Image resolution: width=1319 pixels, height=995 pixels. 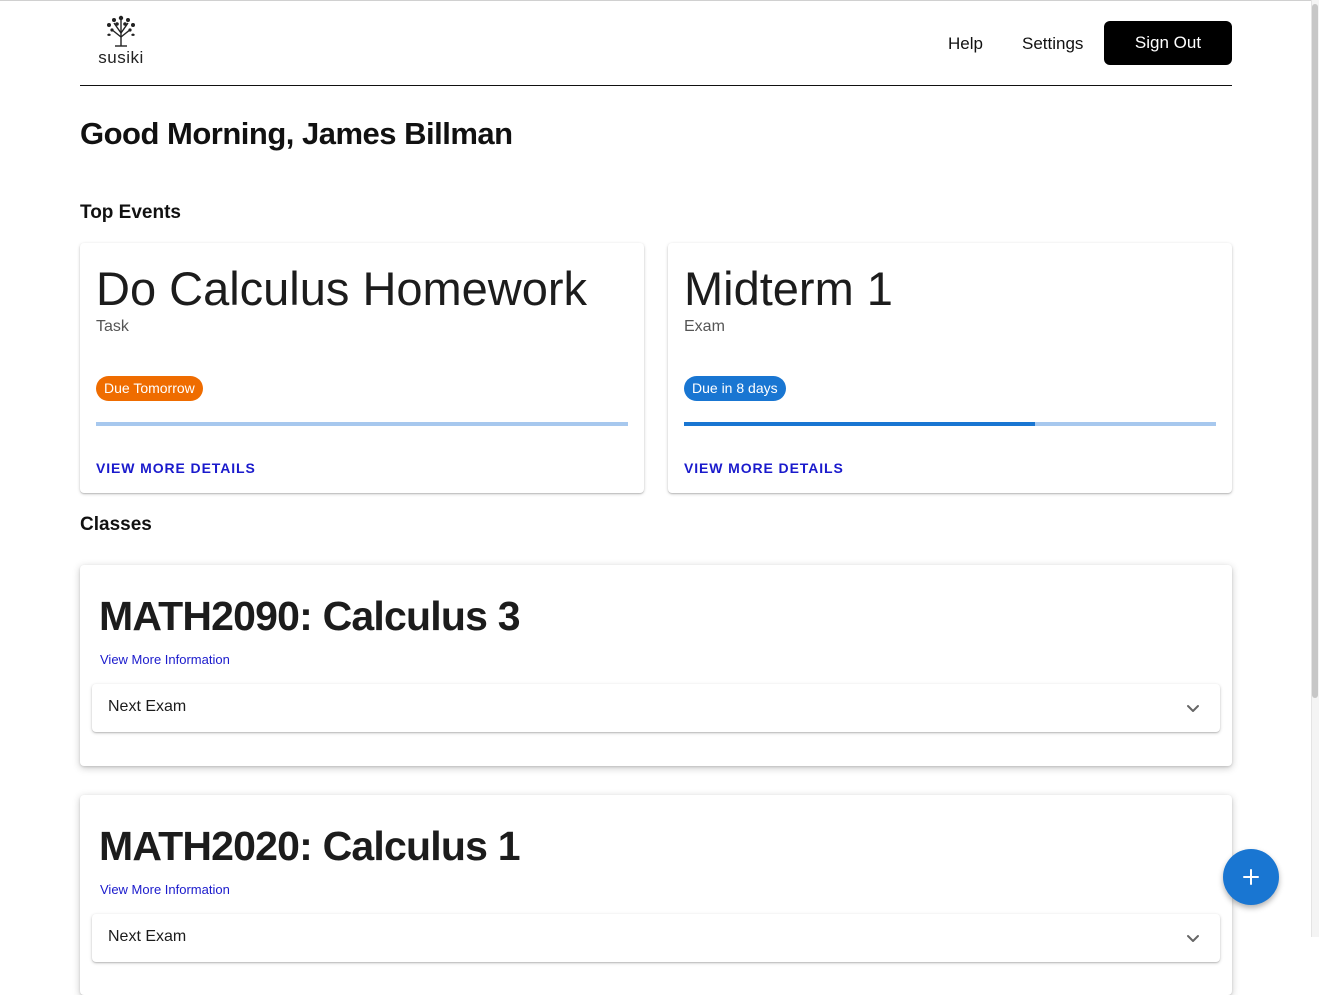 I want to click on top-events-heading: Top Events, so click(x=130, y=212).